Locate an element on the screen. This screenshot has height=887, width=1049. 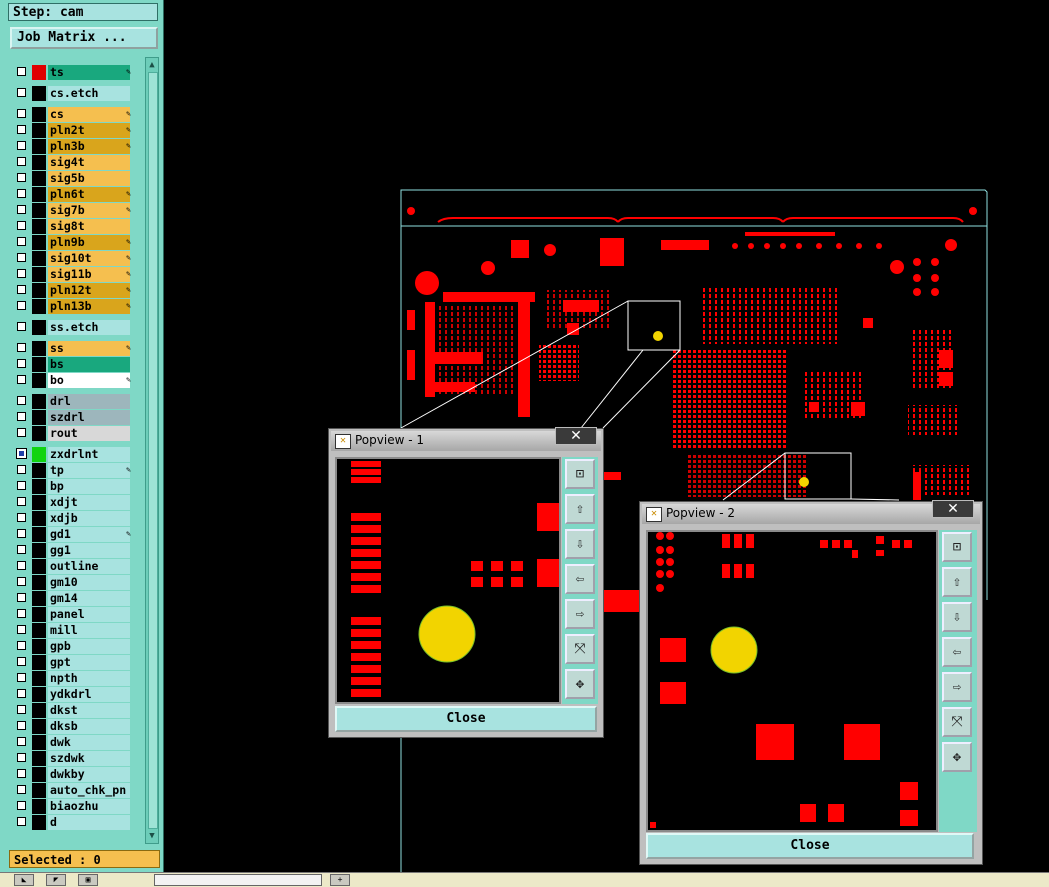
layer-row-dksb: dksb is located at coordinates (72, 726).